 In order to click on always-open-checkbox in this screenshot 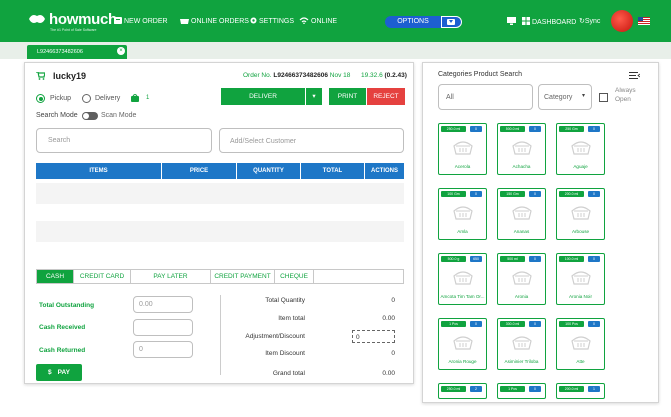, I will do `click(603, 97)`.